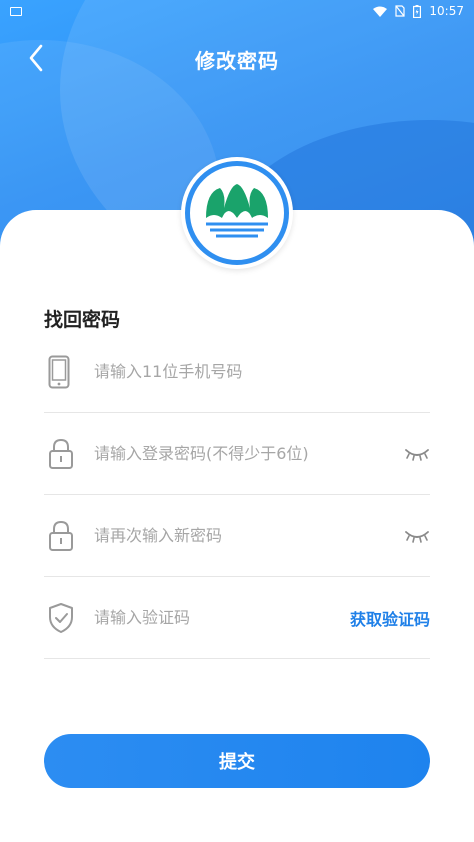 This screenshot has height=842, width=474. I want to click on password-row, so click(237, 454).